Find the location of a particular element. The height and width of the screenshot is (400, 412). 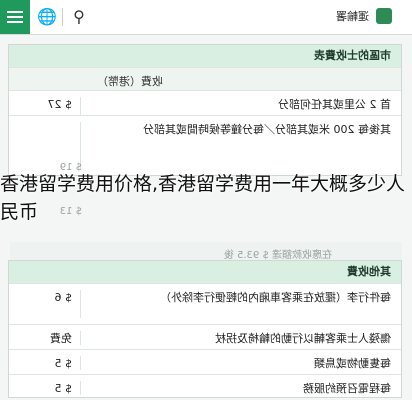

menu-button is located at coordinates (15, 17).